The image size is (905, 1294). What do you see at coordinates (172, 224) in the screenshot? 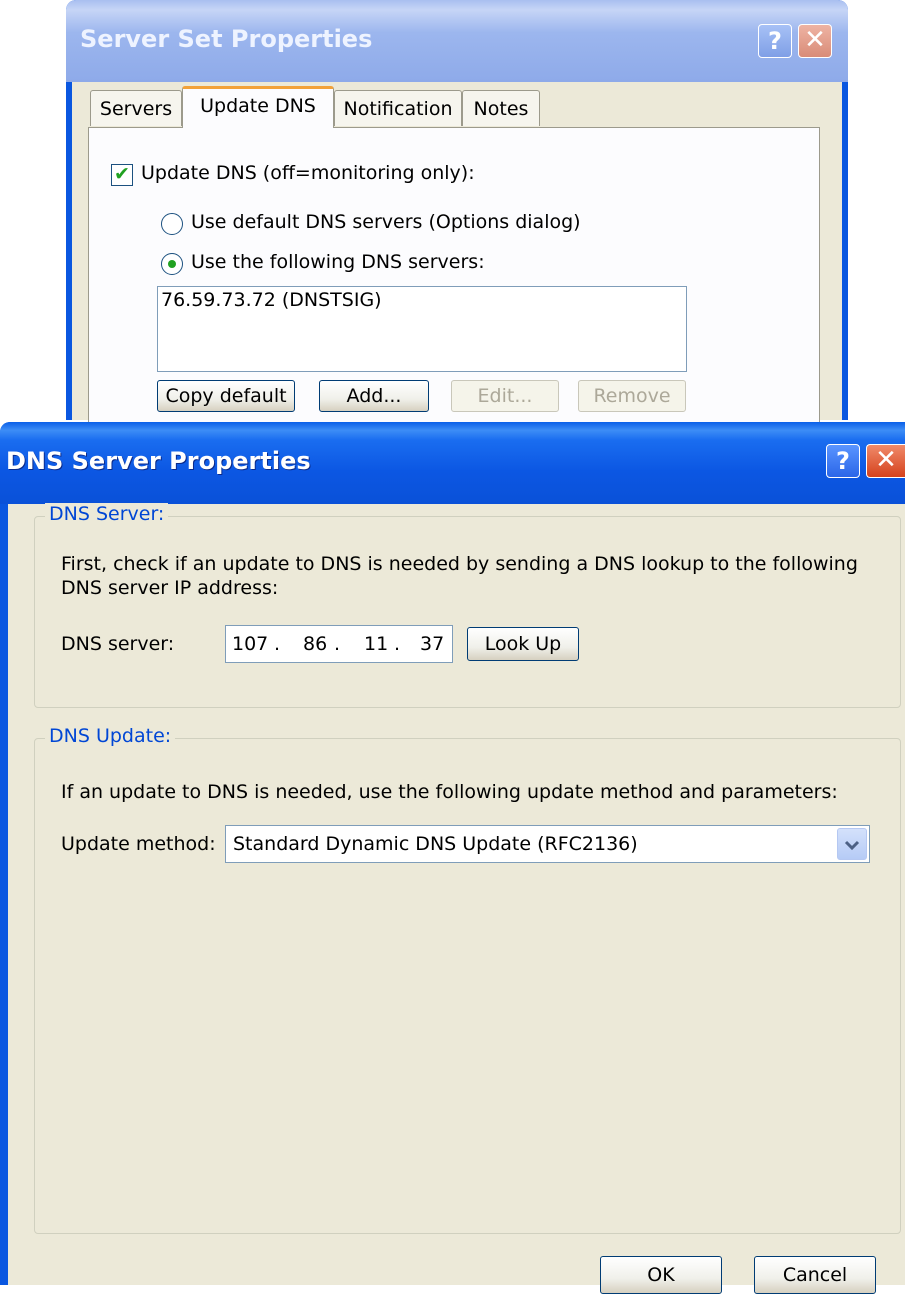
I see `default-dns-radio` at bounding box center [172, 224].